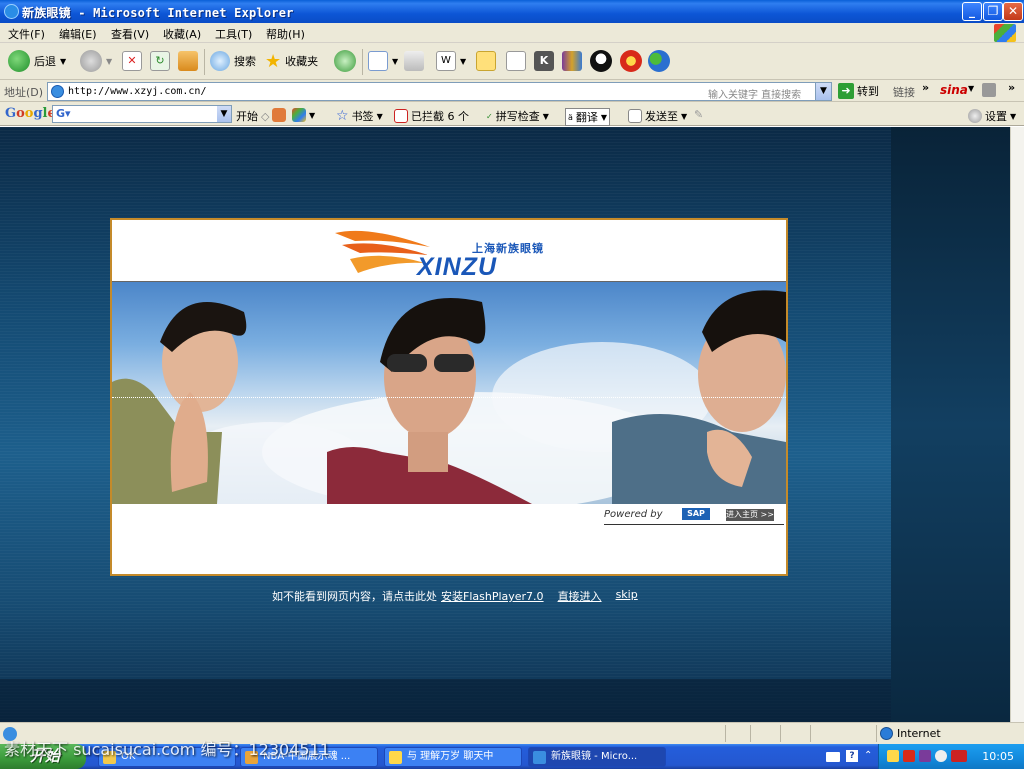  I want to click on note-button, so click(486, 61).